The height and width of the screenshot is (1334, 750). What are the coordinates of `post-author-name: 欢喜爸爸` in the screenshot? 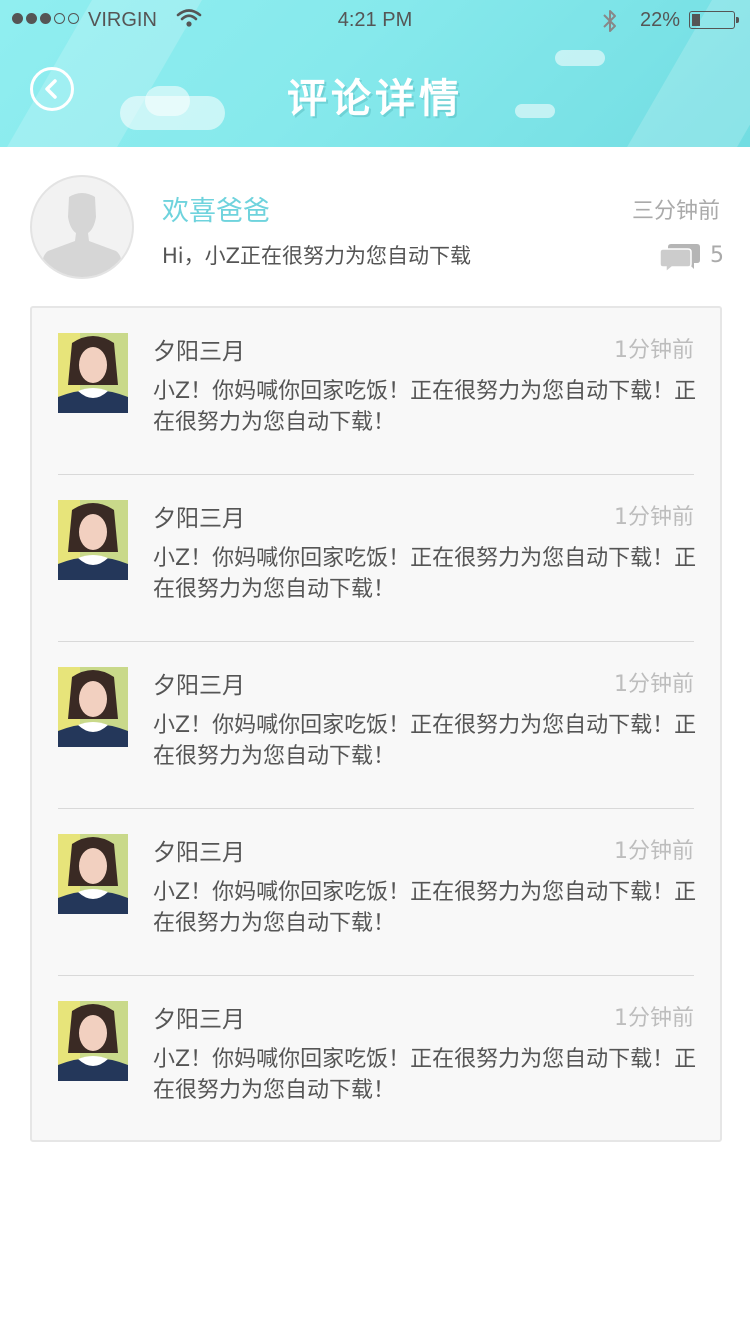 It's located at (216, 208).